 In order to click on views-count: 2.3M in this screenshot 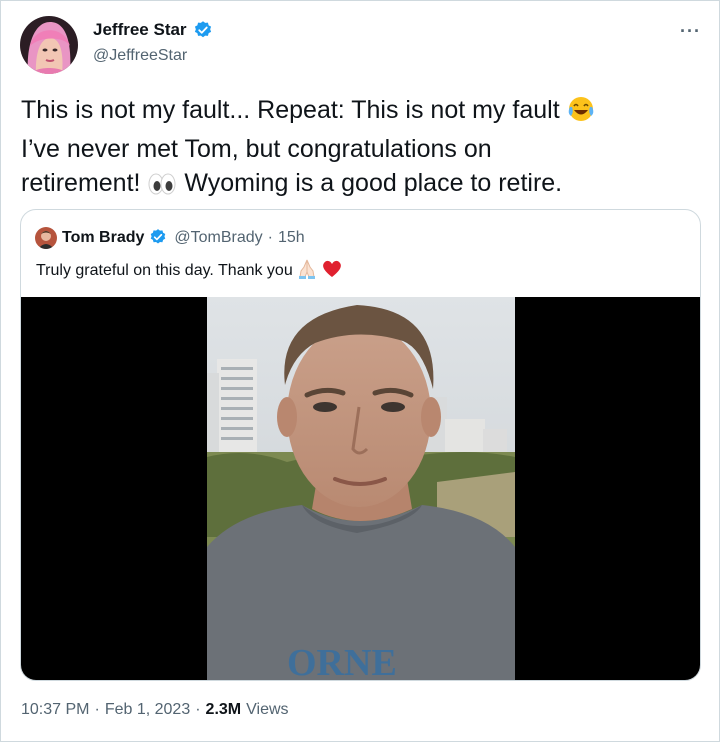, I will do `click(223, 709)`.